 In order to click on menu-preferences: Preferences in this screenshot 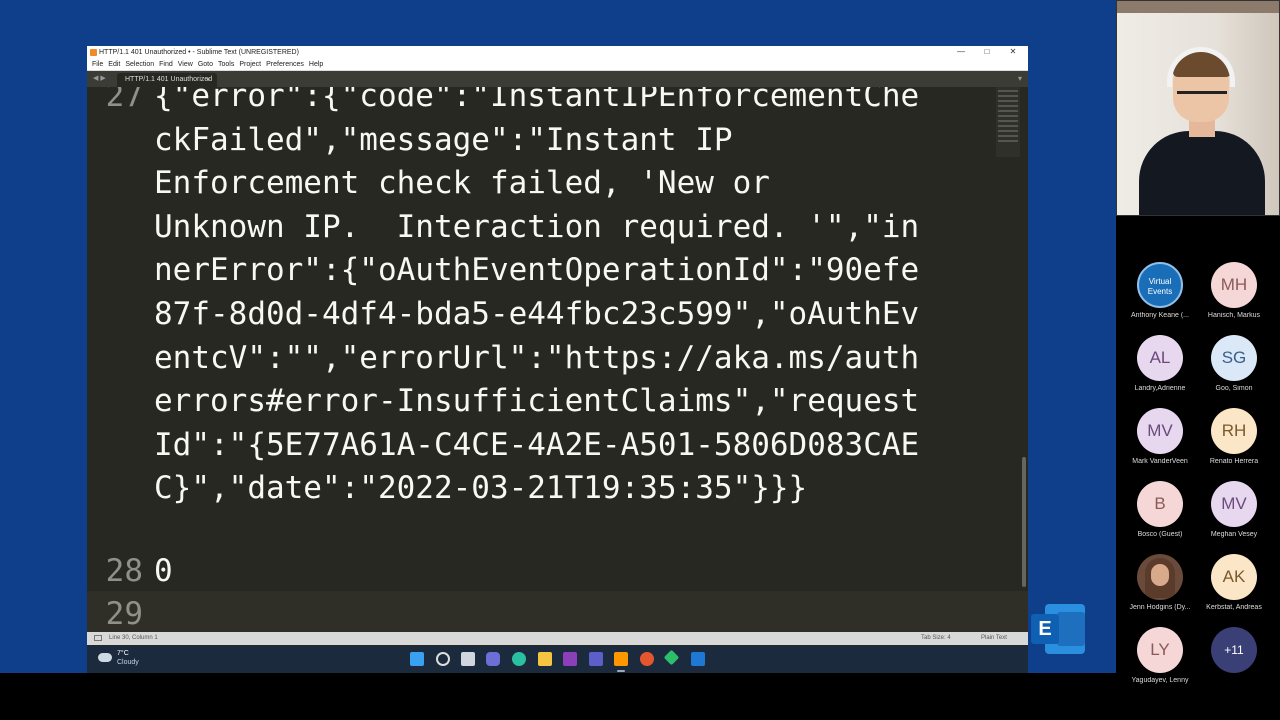, I will do `click(285, 64)`.